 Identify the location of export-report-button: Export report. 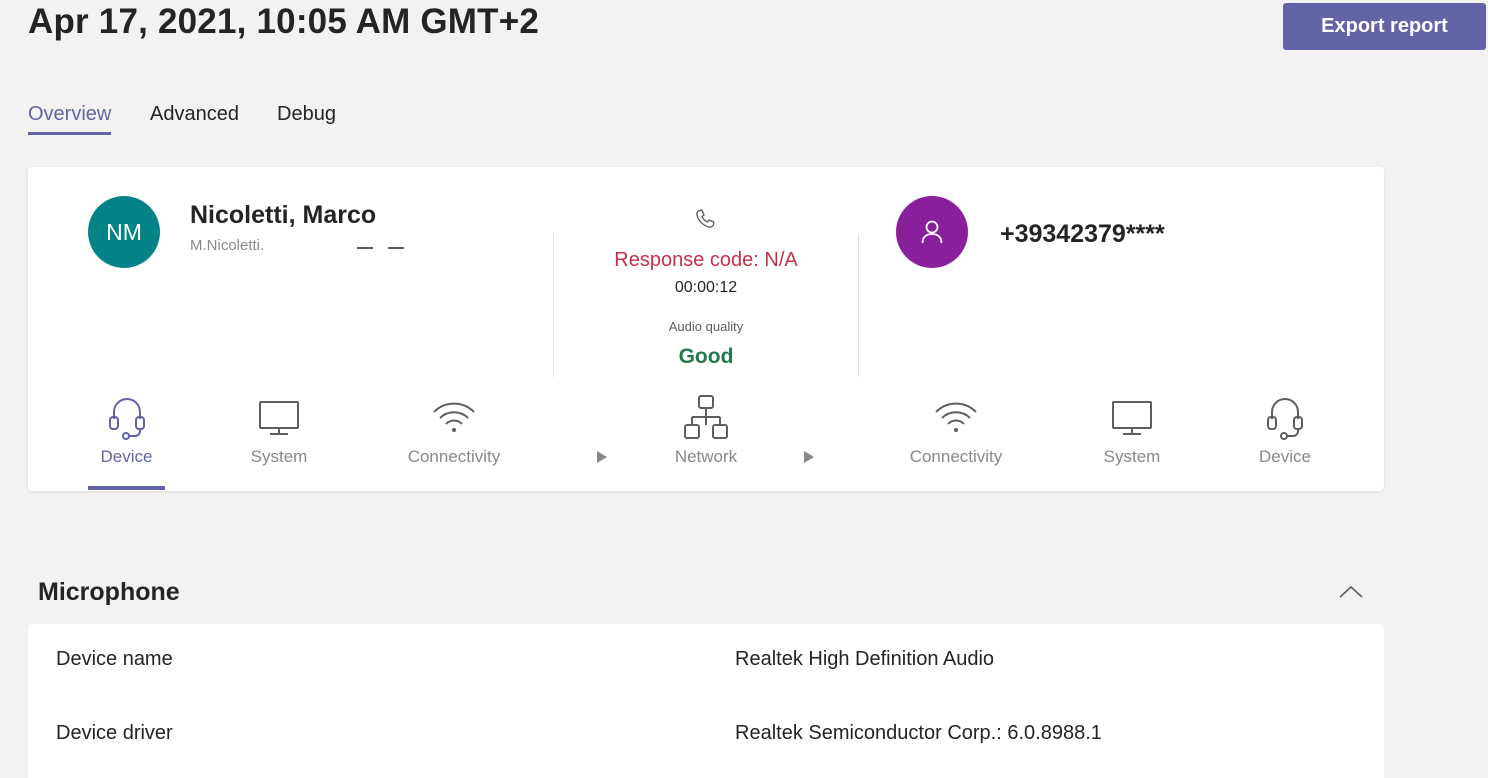
(1384, 26).